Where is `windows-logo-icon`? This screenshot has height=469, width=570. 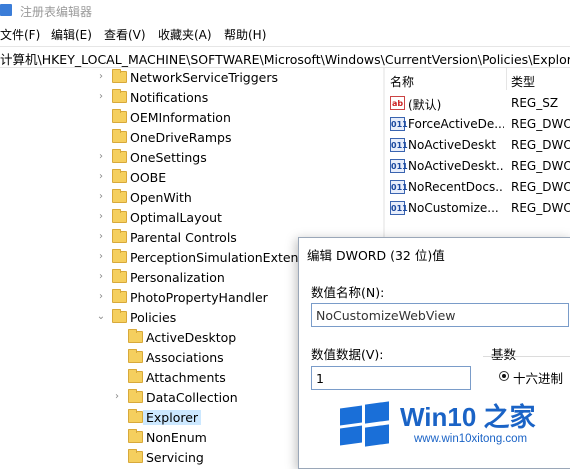 windows-logo-icon is located at coordinates (364, 424).